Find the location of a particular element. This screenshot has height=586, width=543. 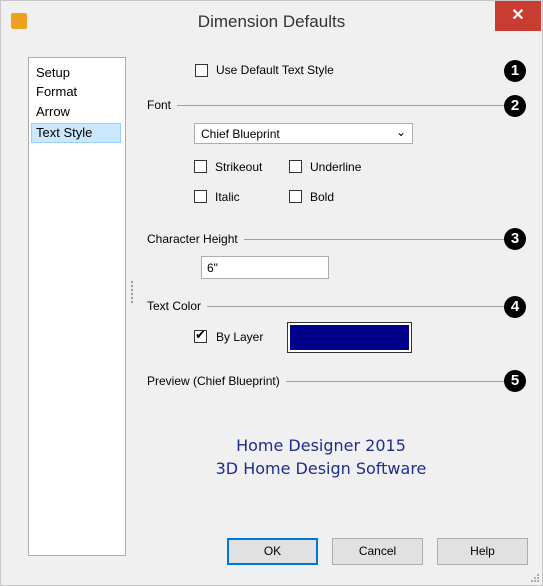

font-section-label: Font is located at coordinates (162, 105).